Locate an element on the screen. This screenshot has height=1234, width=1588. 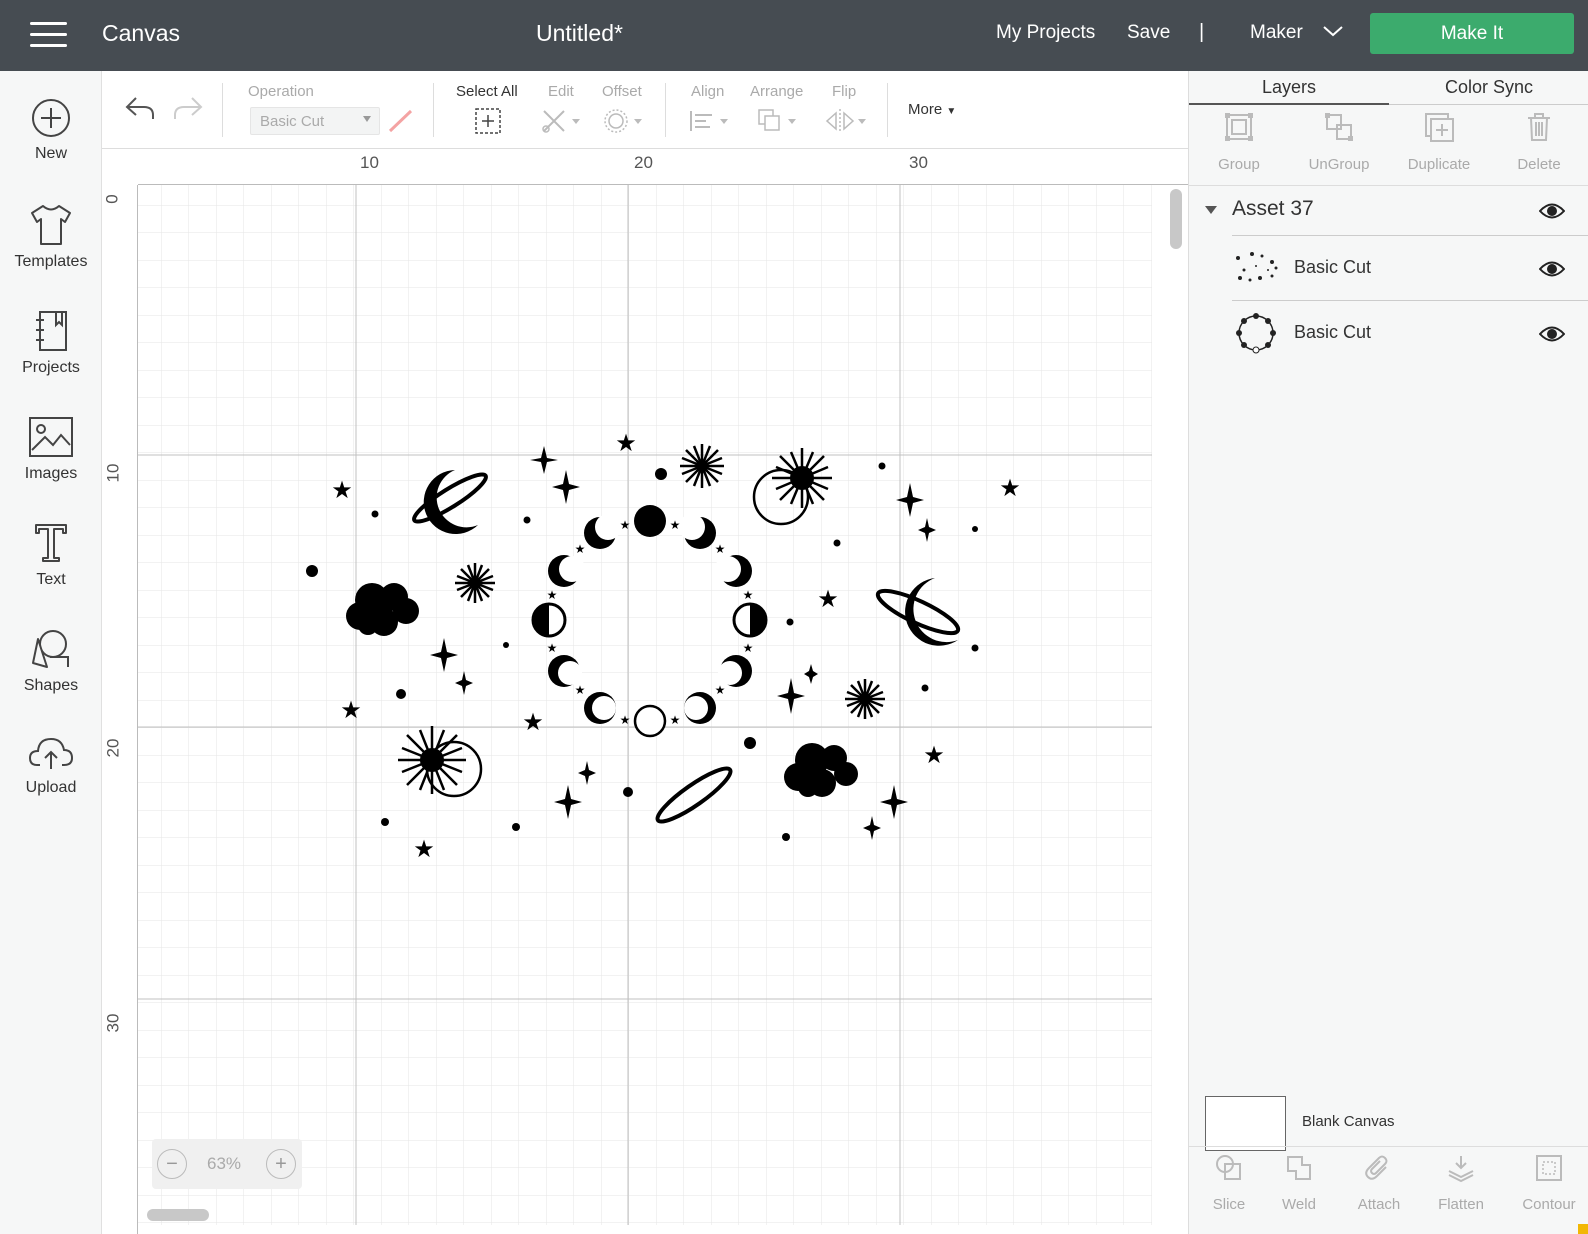
my-projects-link: My Projects is located at coordinates (1045, 33).